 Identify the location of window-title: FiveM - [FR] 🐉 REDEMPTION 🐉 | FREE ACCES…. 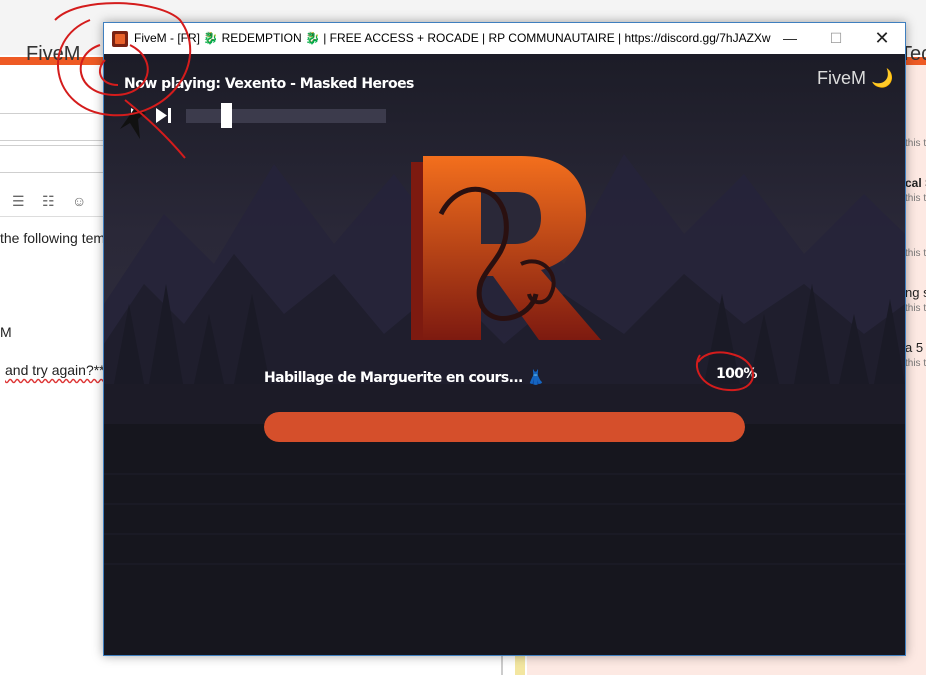
(452, 38).